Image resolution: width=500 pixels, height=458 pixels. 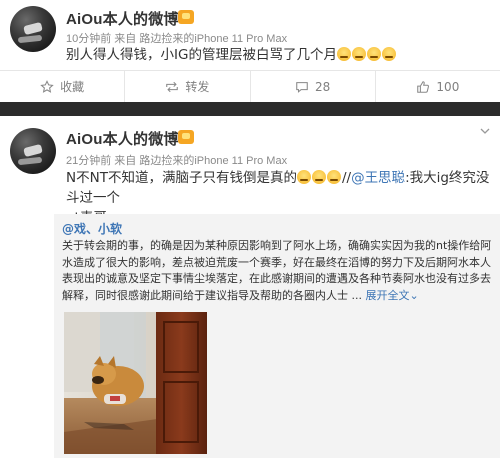 What do you see at coordinates (250, 109) in the screenshot?
I see `post-separator` at bounding box center [250, 109].